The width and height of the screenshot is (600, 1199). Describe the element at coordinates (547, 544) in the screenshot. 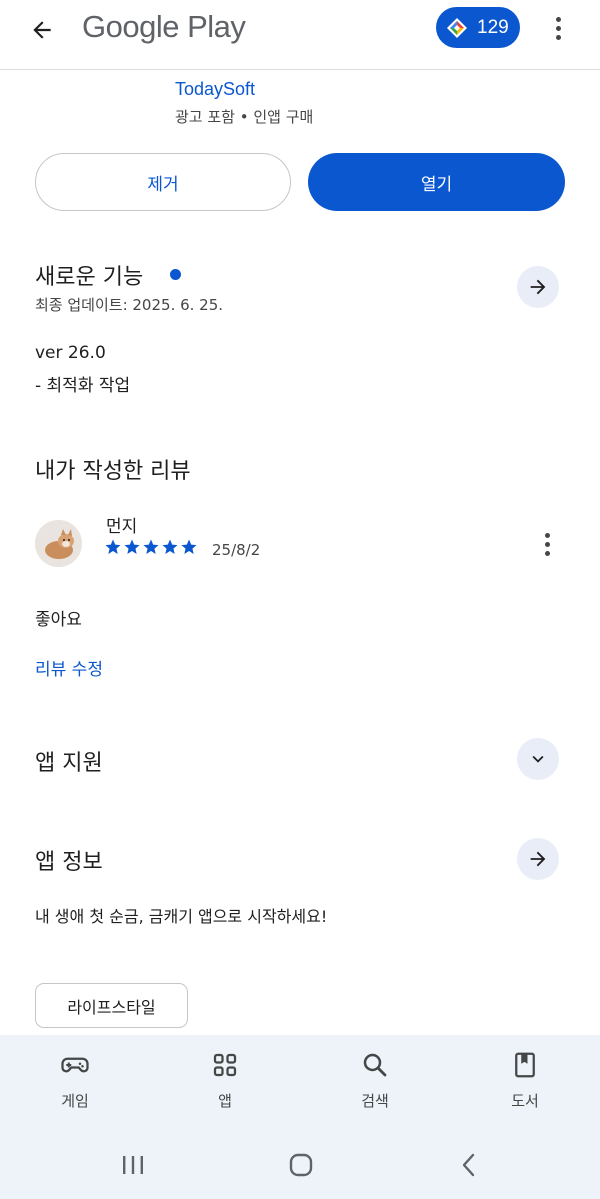

I see `review-more-button` at that location.